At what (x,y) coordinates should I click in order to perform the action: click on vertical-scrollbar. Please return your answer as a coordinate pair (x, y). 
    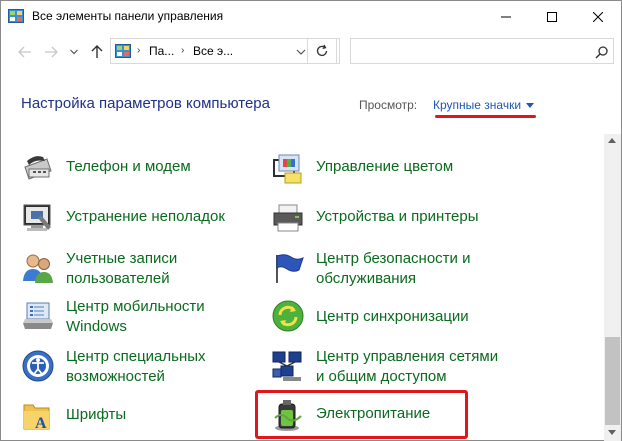
    Looking at the image, I should click on (612, 287).